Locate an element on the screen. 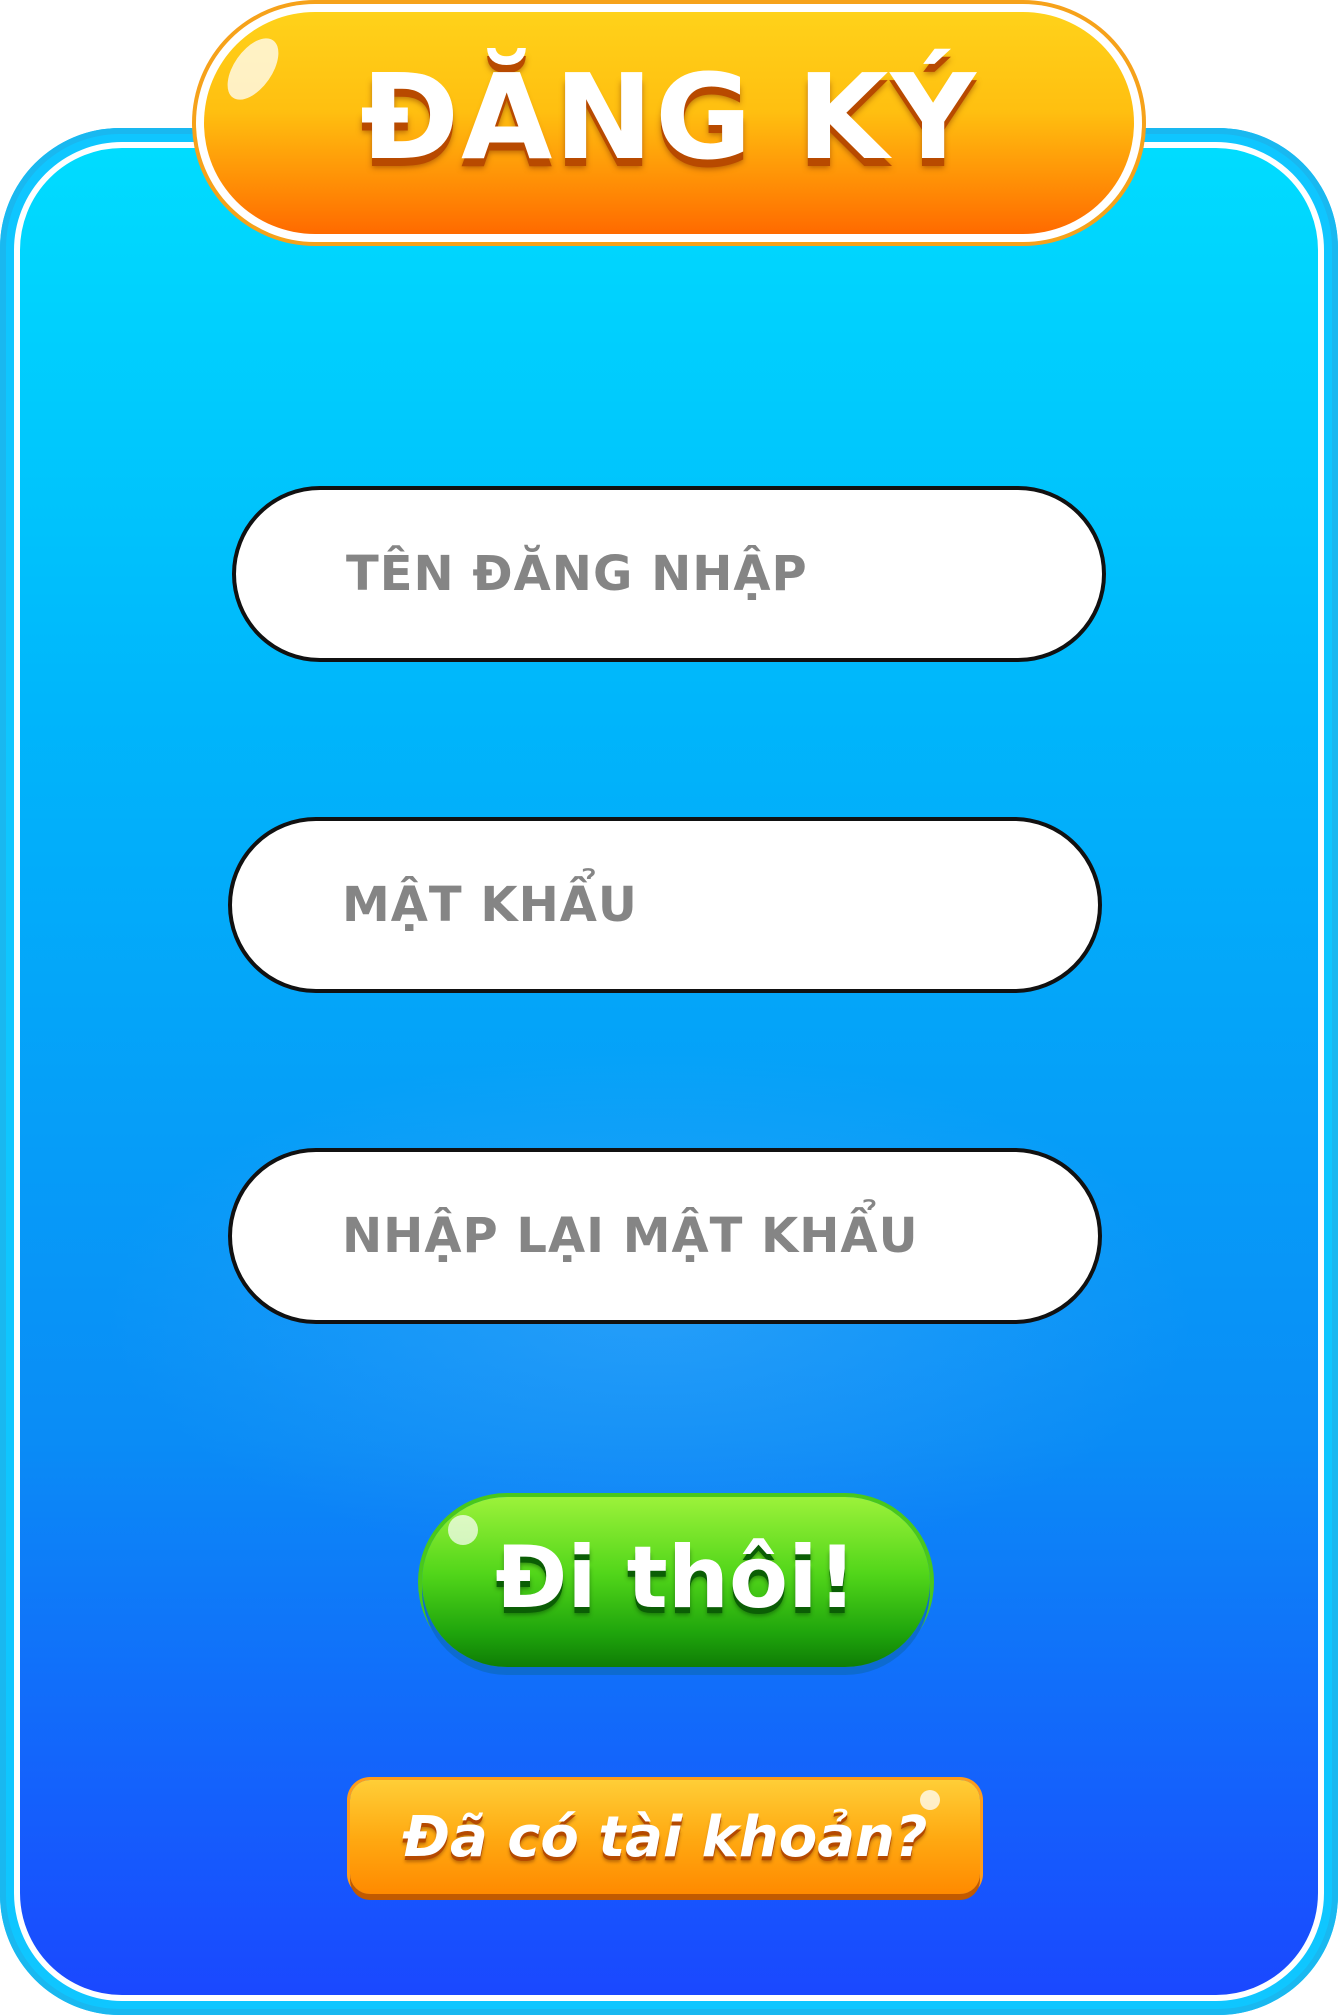  password-input: MẬT KHẨU is located at coordinates (665, 905).